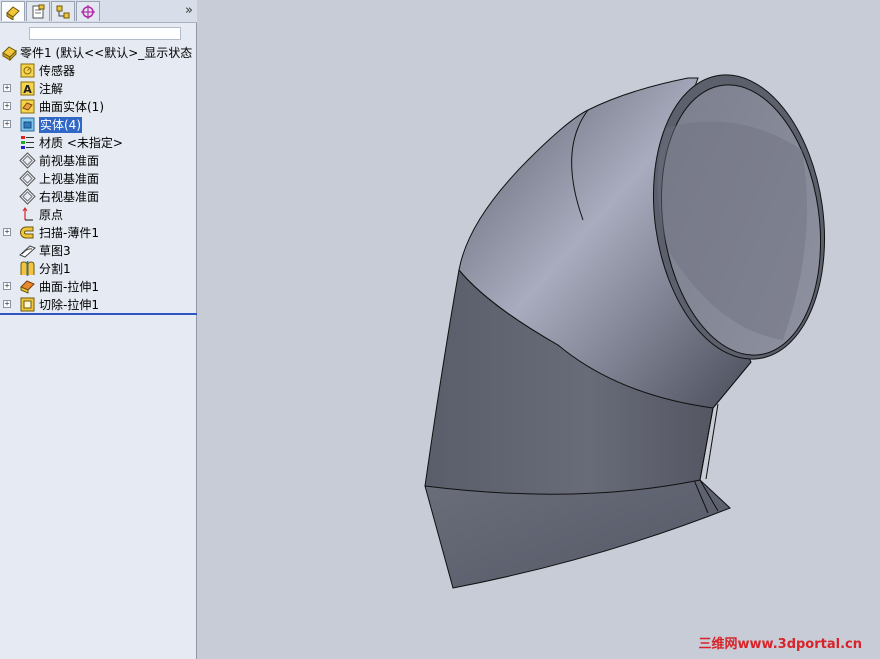  What do you see at coordinates (98, 71) in the screenshot?
I see `tree-item-sensors: 传感器` at bounding box center [98, 71].